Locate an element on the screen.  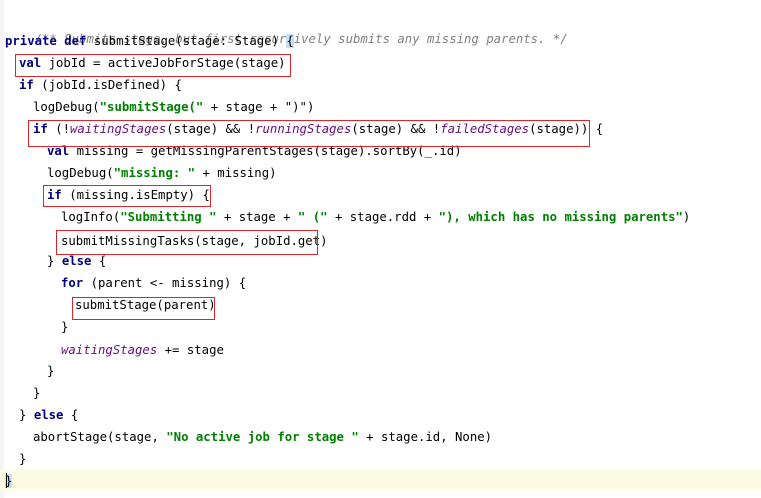
keyword-private: private is located at coordinates (31, 41).